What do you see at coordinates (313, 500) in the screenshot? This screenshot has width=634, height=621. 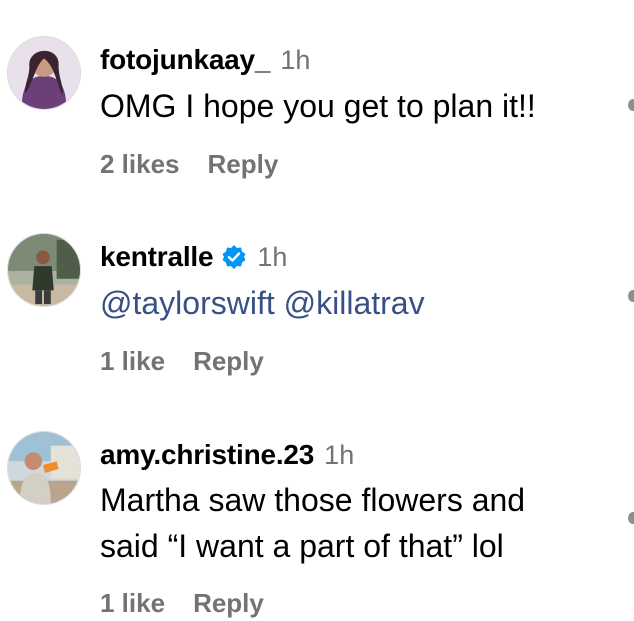 I see `comment-text-line-1: Martha saw those flowers and` at bounding box center [313, 500].